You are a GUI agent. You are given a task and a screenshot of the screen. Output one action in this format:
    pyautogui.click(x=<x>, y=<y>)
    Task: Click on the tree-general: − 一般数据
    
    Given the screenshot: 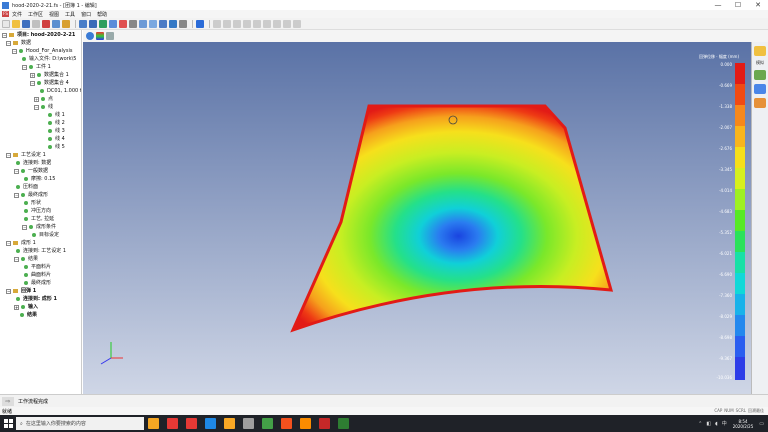 What is the action you would take?
    pyautogui.click(x=31, y=171)
    